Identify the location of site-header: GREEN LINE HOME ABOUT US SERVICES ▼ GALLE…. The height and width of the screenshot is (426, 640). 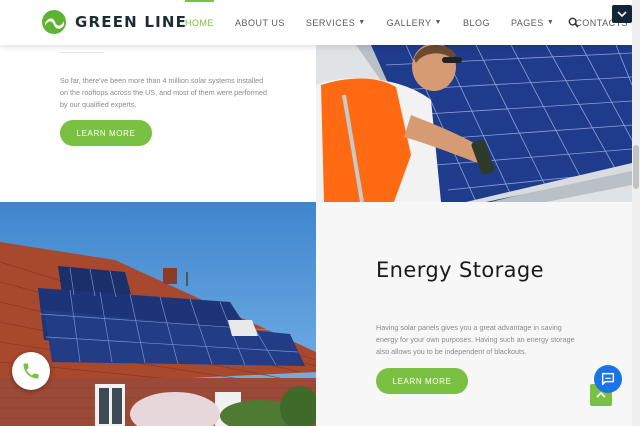
(316, 22).